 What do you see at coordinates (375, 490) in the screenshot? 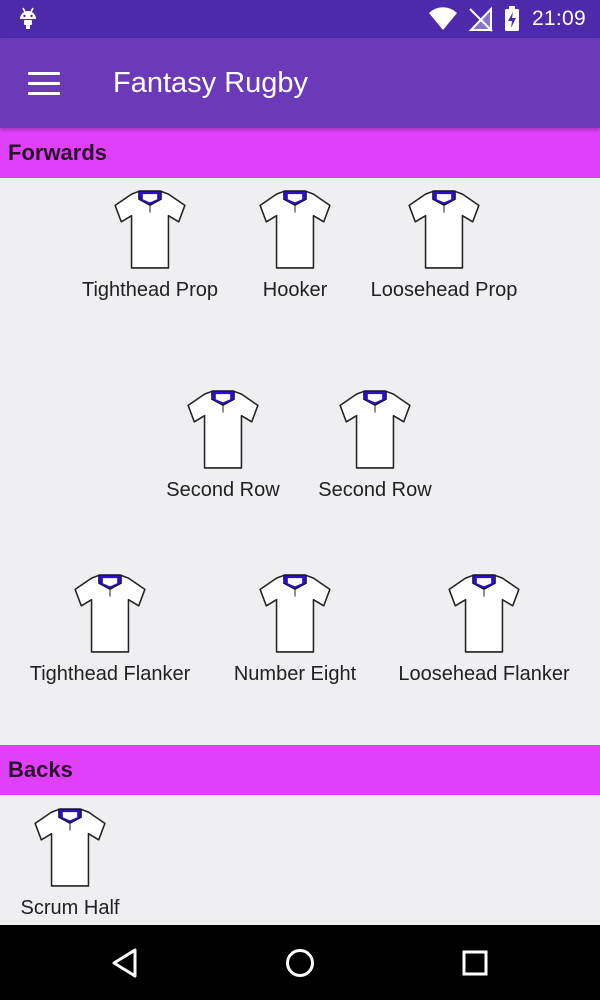
I see `player-slot-label: Second Row` at bounding box center [375, 490].